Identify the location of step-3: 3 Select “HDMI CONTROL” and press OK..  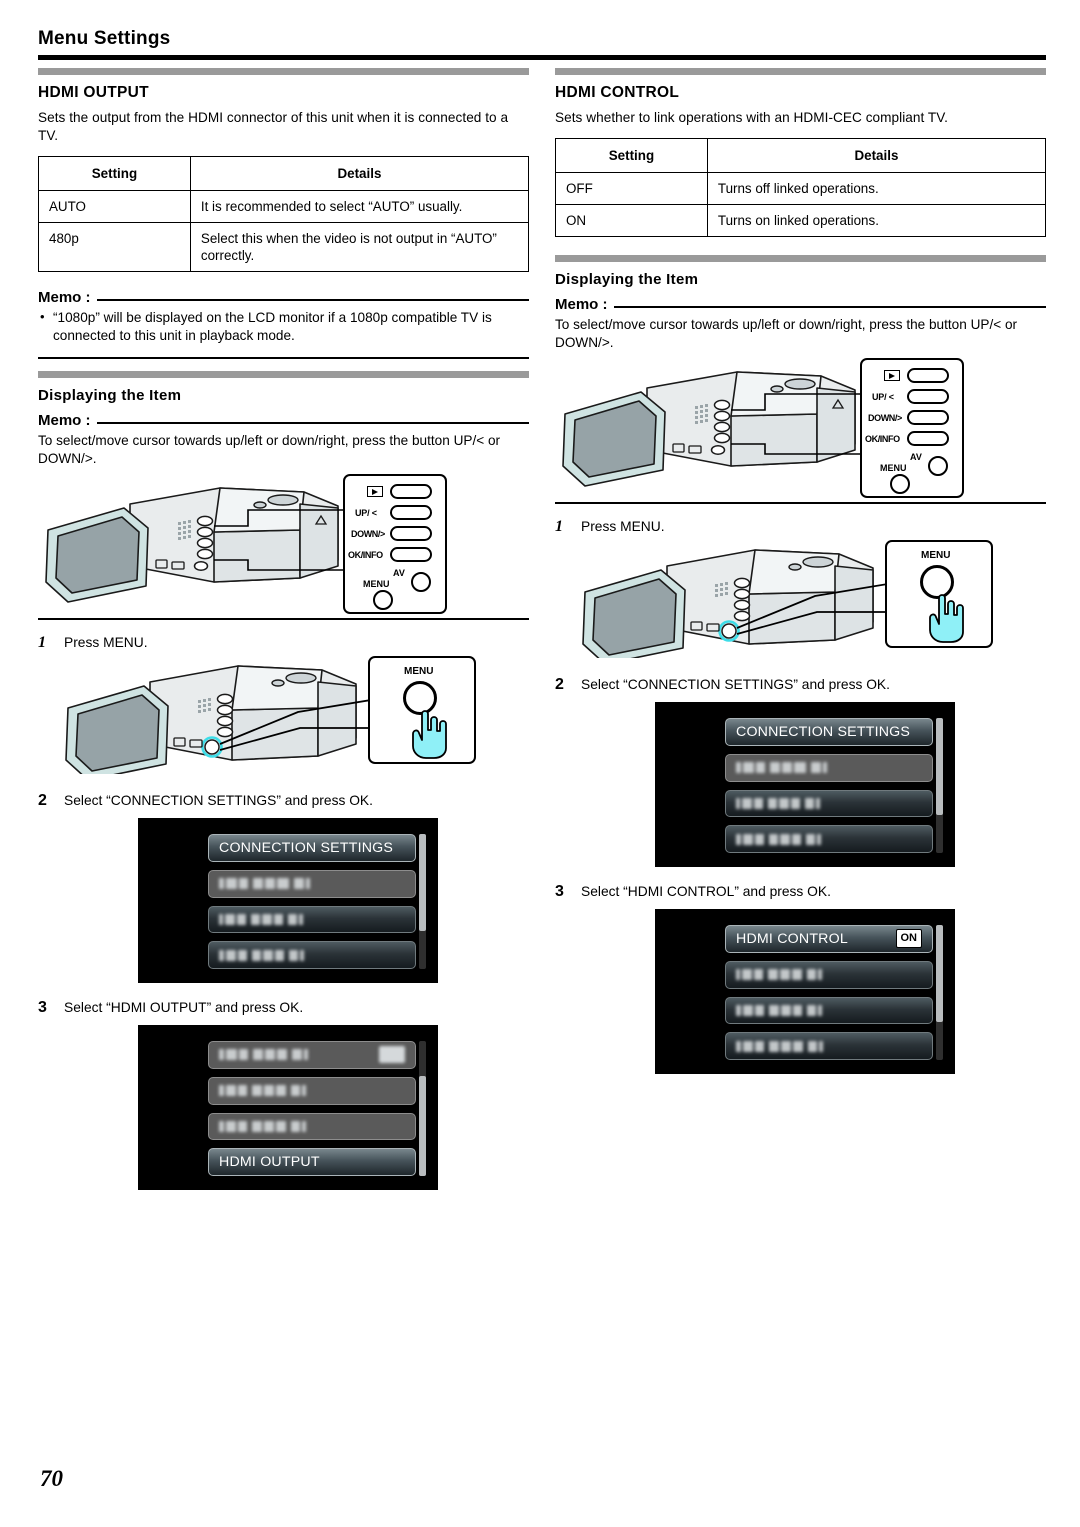
(800, 892).